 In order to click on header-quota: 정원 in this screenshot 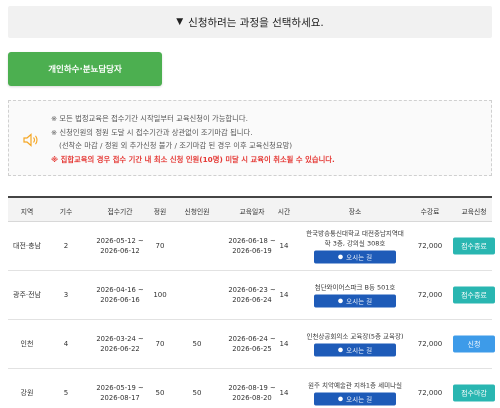, I will do `click(160, 212)`.